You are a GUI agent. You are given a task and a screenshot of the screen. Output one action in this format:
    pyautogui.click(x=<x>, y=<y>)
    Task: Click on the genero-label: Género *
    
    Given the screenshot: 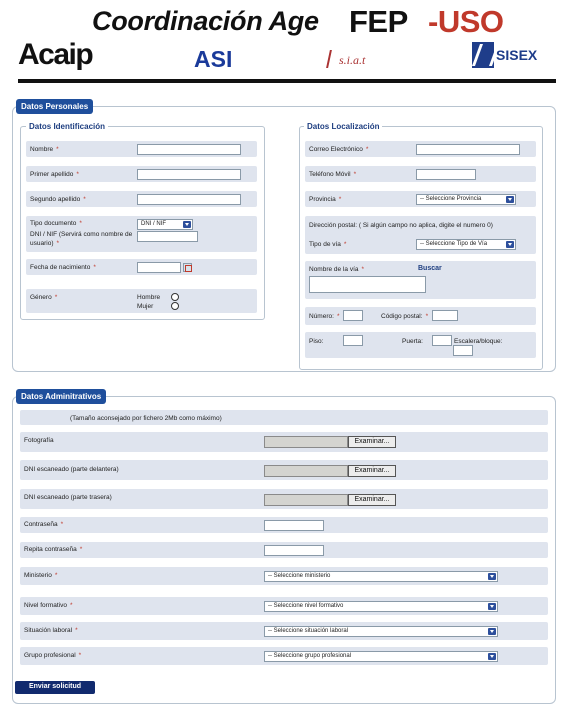 What is the action you would take?
    pyautogui.click(x=44, y=297)
    